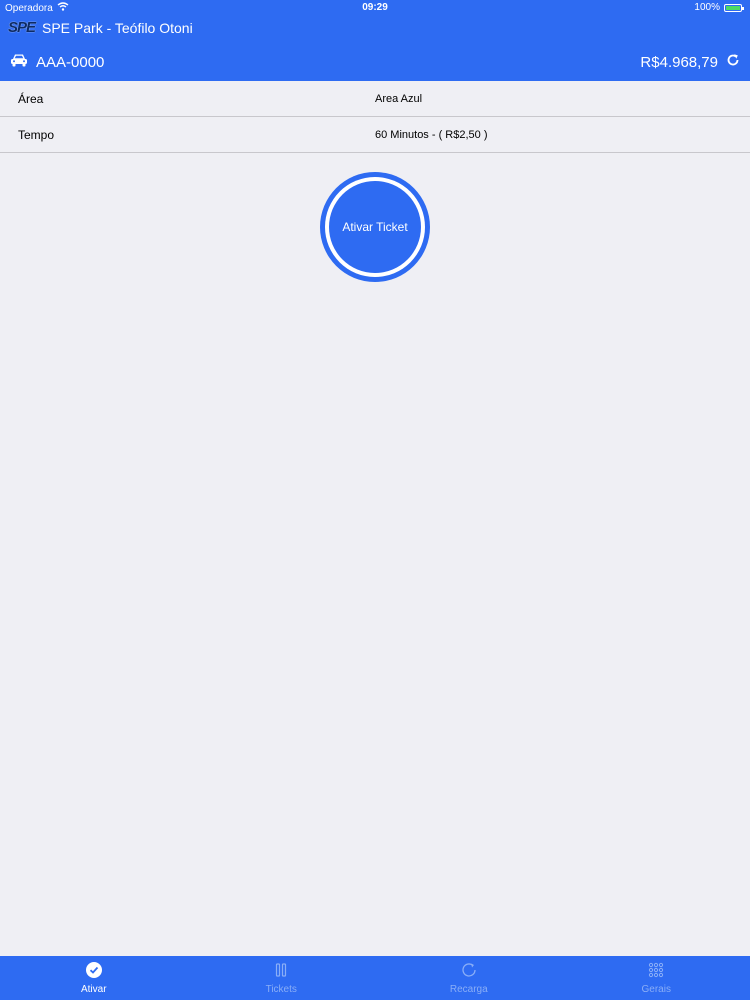 Image resolution: width=750 pixels, height=1000 pixels. I want to click on battery-percent: 100%, so click(707, 7).